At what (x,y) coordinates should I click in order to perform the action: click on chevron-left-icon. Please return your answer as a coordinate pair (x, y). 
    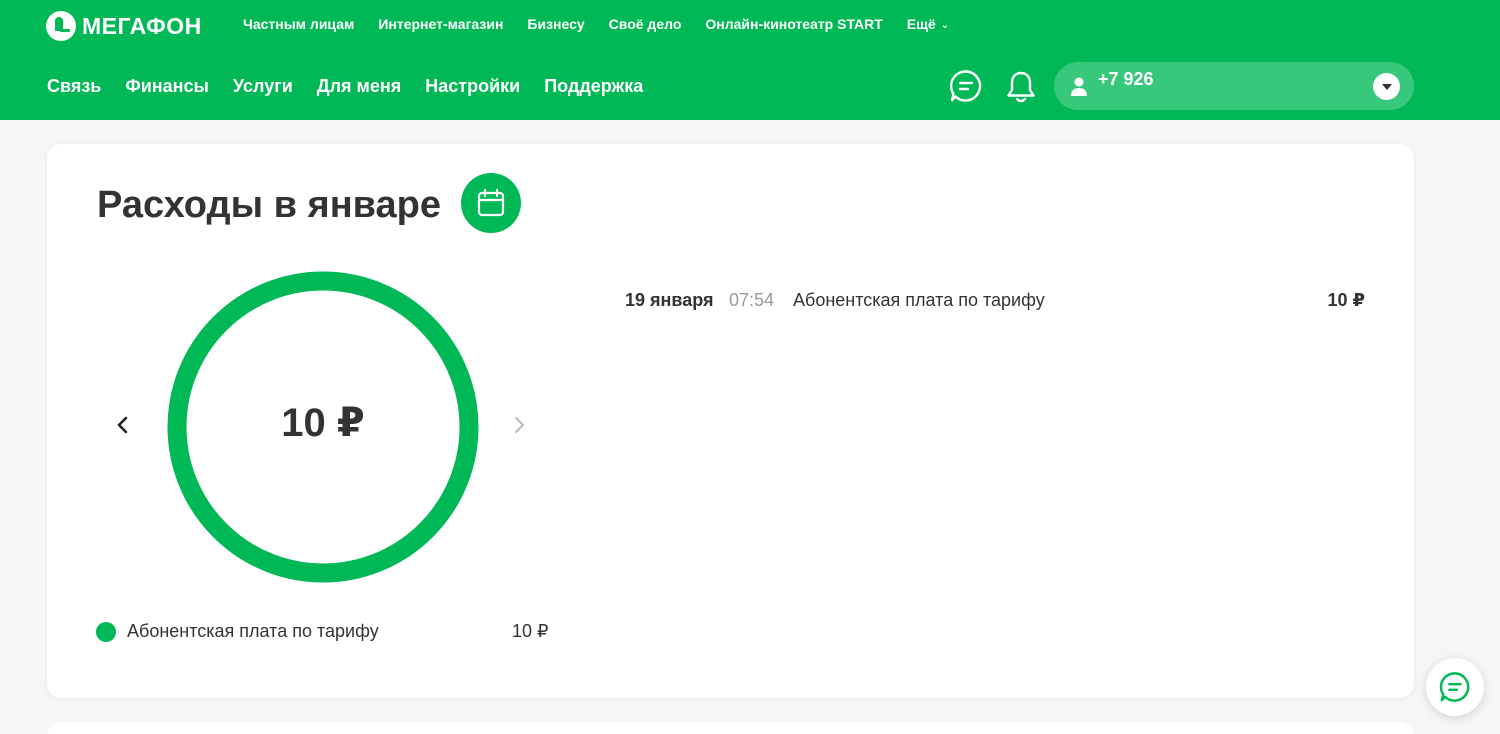
    Looking at the image, I should click on (122, 425).